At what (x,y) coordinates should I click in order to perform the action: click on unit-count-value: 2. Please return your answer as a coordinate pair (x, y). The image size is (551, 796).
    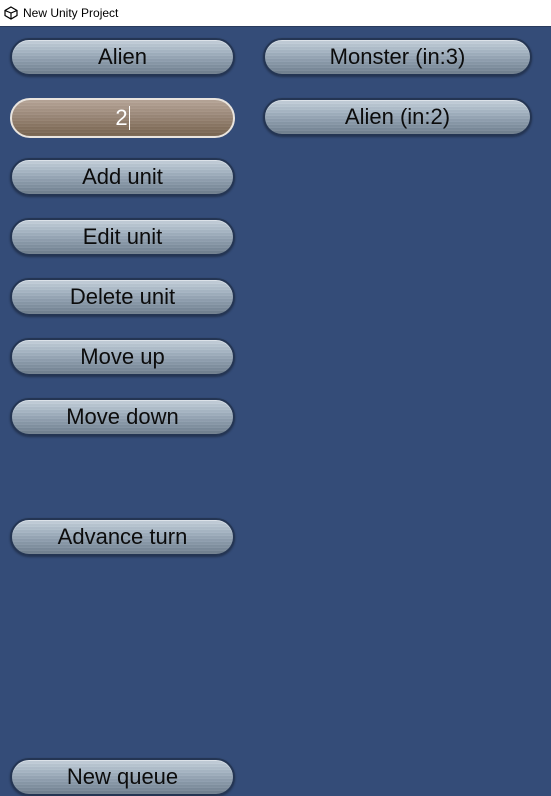
    Looking at the image, I should click on (121, 117).